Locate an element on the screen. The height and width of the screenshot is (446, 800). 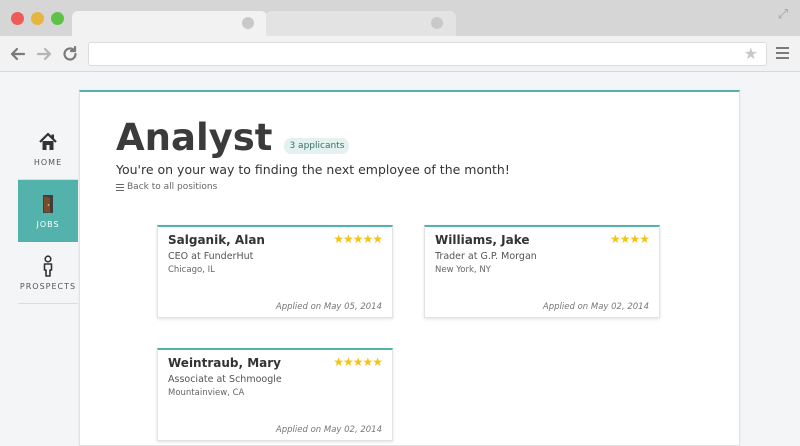
sidebar-item-prospects: Prospects is located at coordinates (48, 273).